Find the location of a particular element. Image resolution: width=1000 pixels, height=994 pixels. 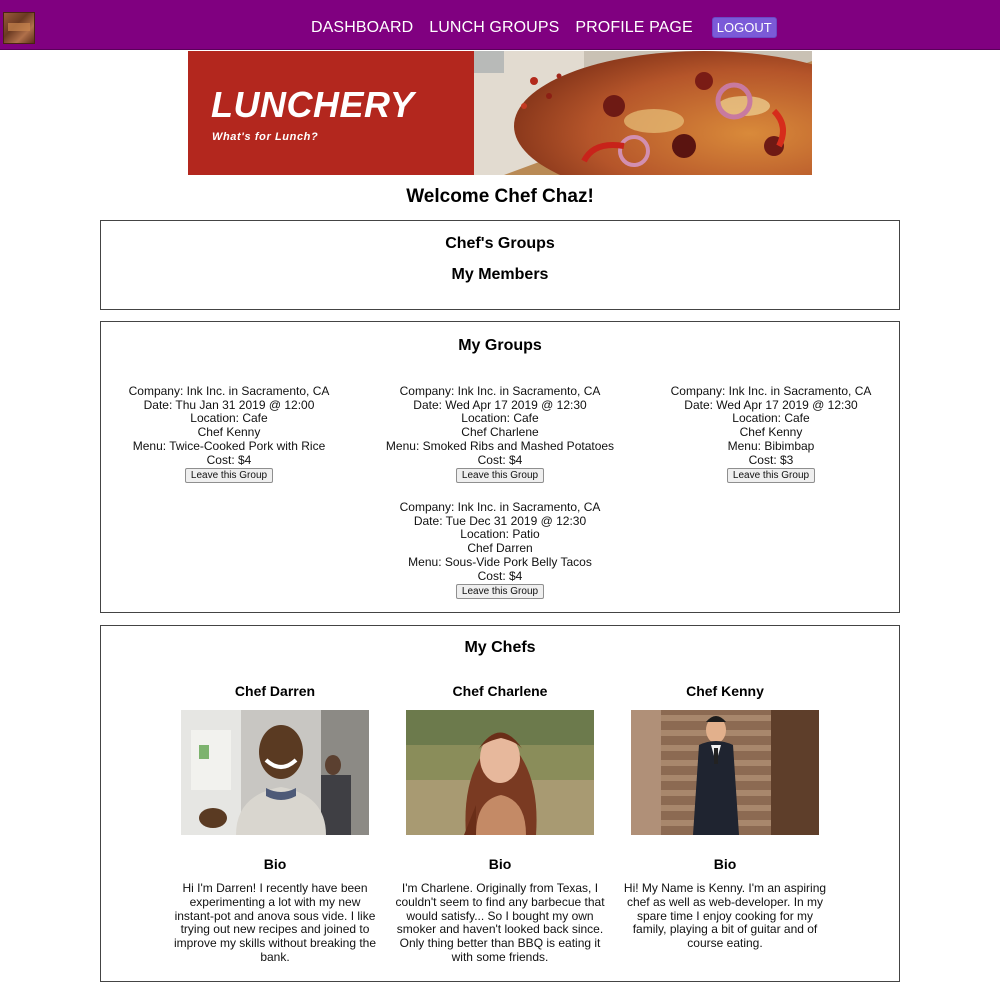

group-date: Date: Thu Jan 31 2019 @ 12:00 is located at coordinates (229, 404).